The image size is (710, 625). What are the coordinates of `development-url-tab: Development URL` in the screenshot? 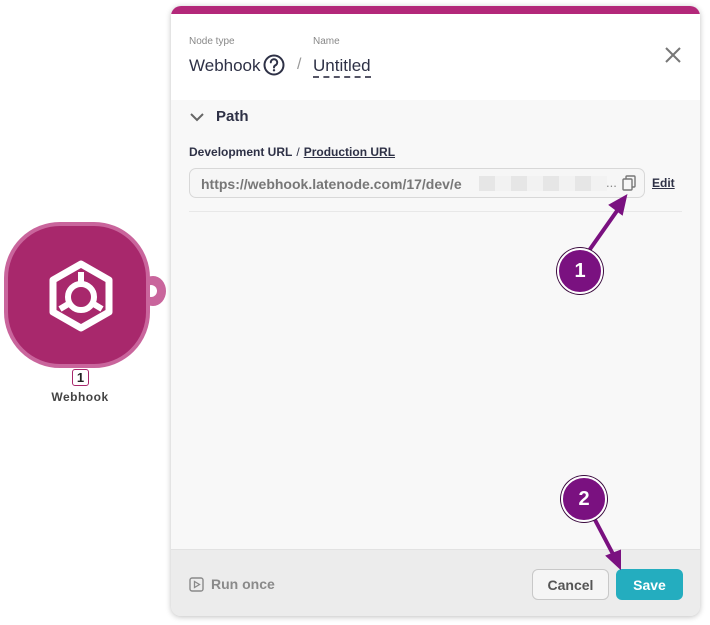 It's located at (240, 152).